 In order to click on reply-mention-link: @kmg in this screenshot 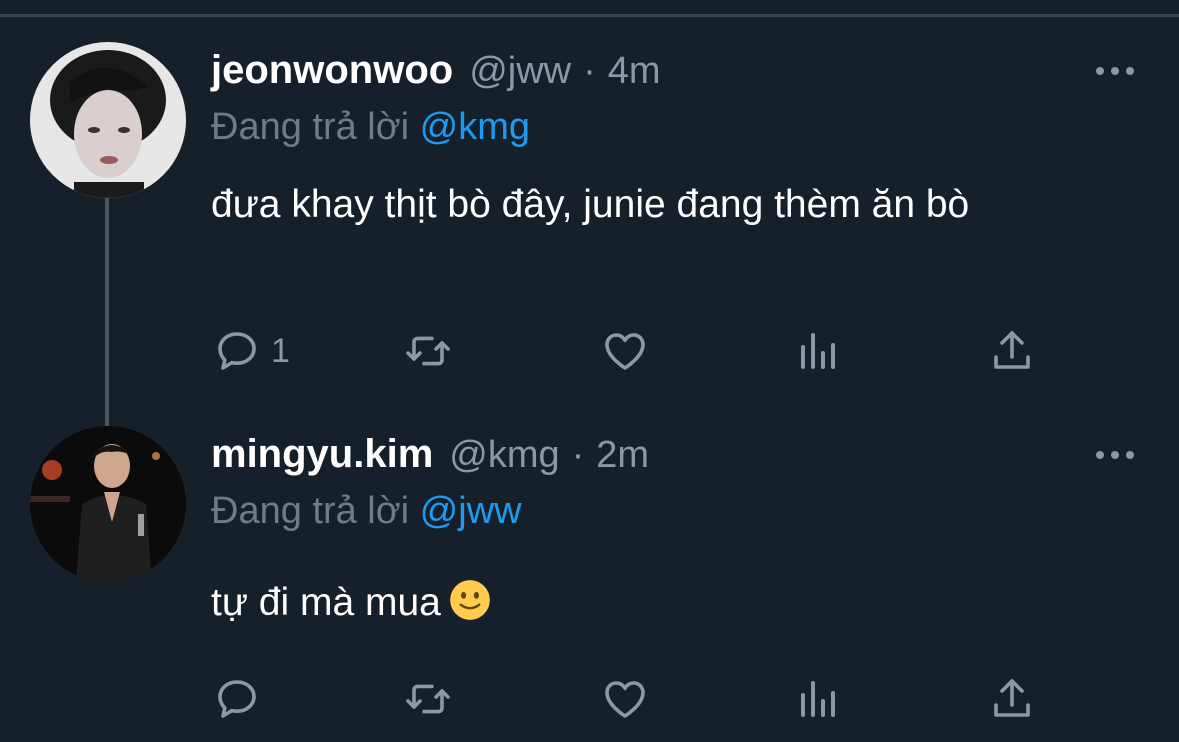, I will do `click(475, 127)`.